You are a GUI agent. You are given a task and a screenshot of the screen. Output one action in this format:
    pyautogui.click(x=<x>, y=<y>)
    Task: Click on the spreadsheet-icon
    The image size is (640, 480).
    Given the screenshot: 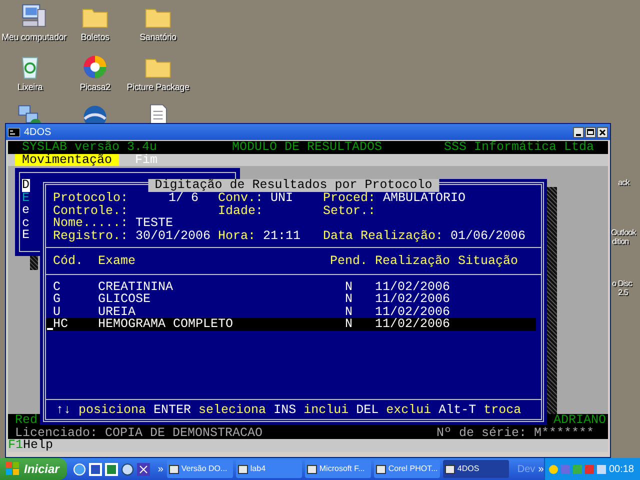 What is the action you would take?
    pyautogui.click(x=111, y=469)
    